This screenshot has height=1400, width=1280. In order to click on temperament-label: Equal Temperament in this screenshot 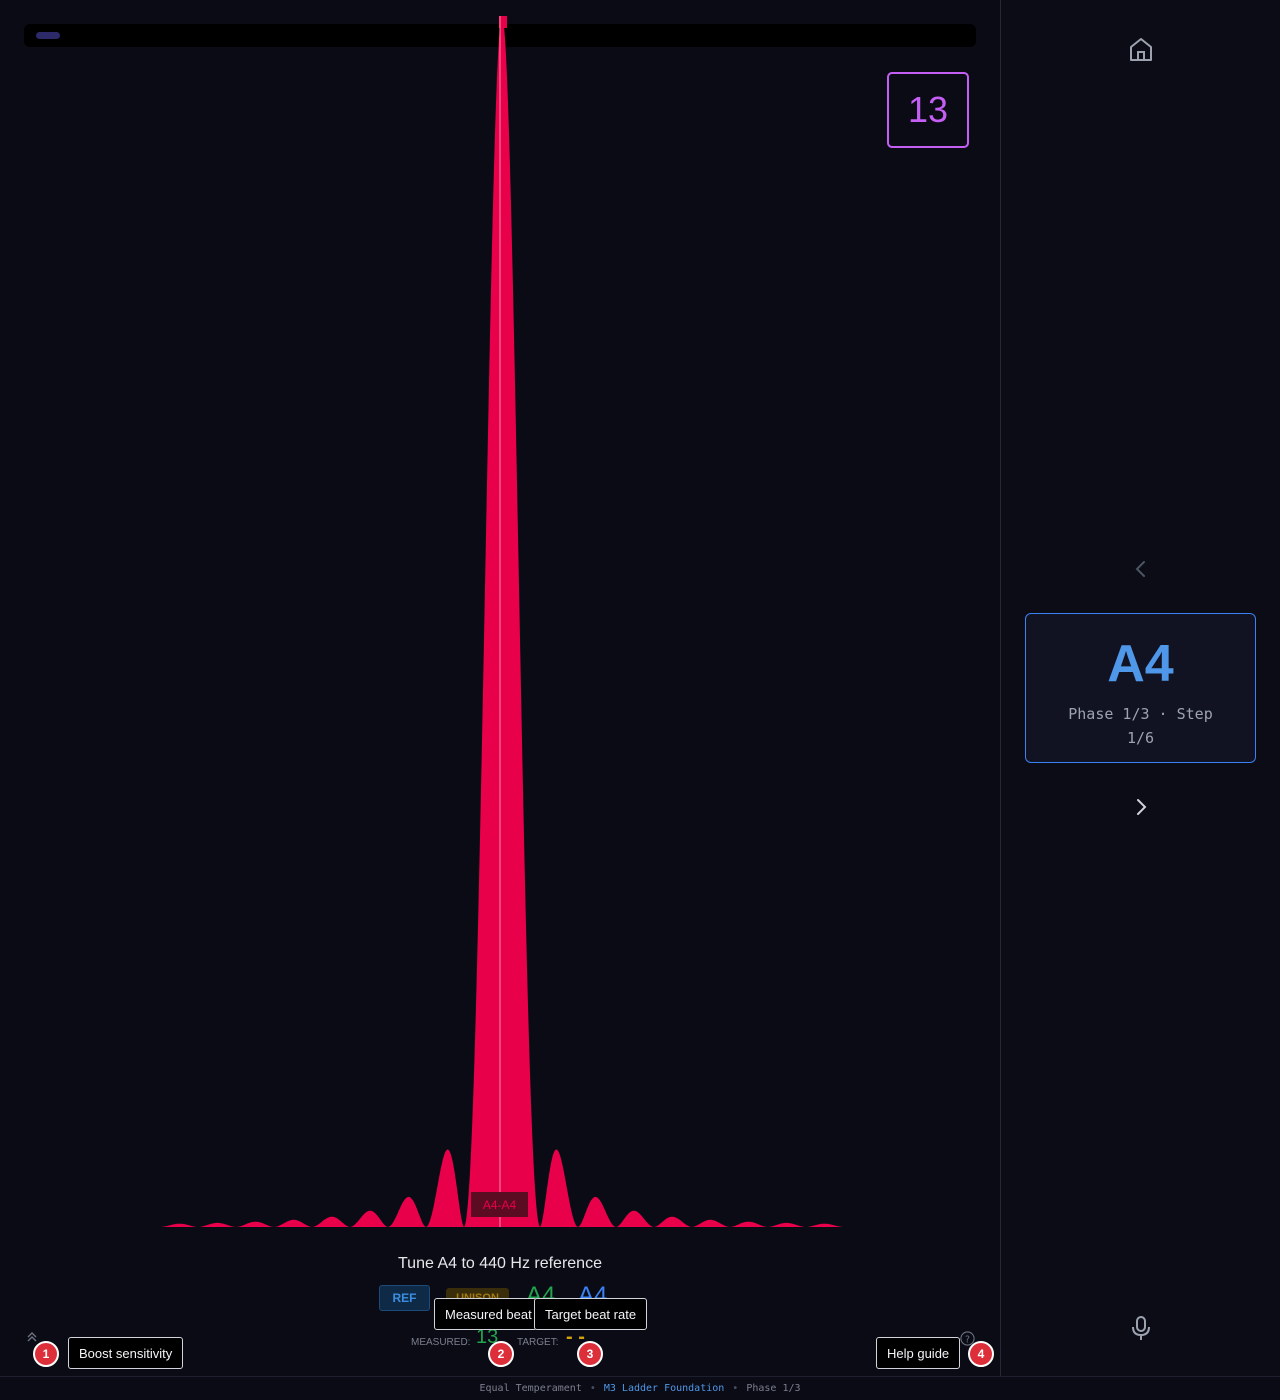, I will do `click(530, 1388)`.